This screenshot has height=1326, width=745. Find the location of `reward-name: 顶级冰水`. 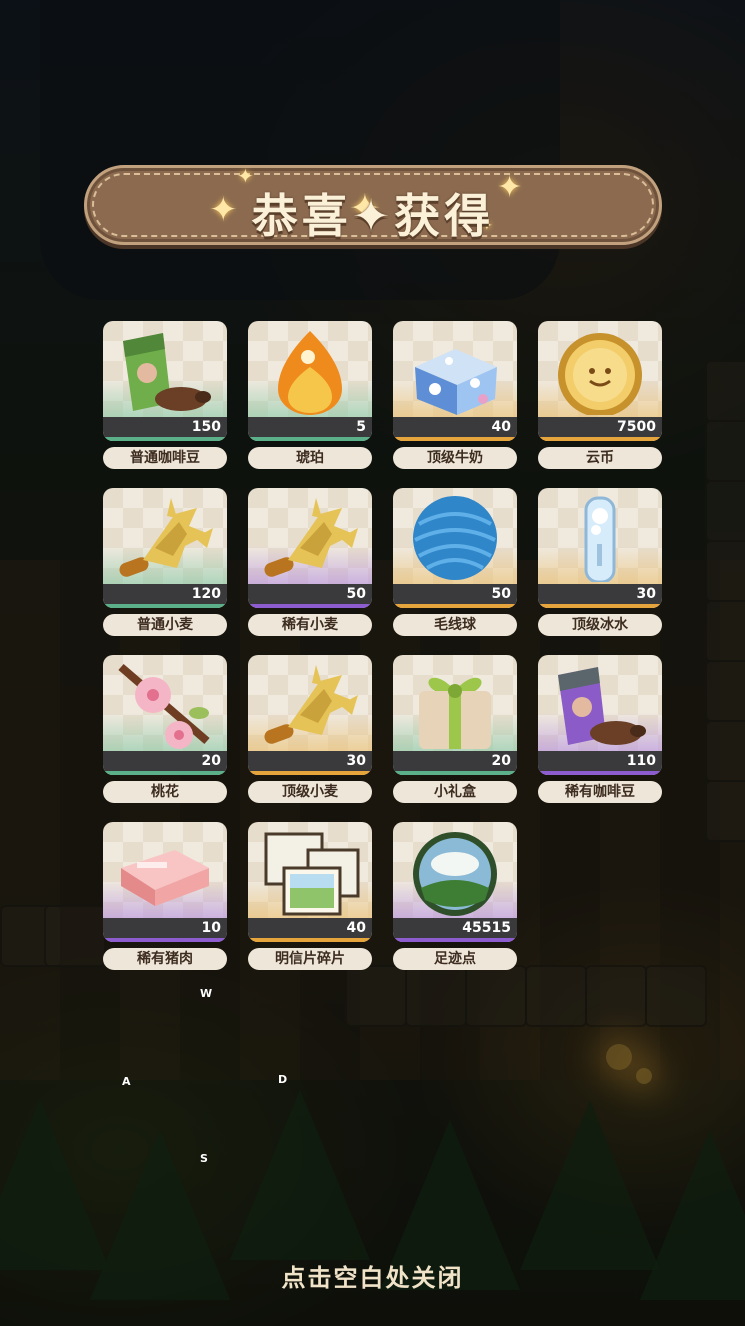

reward-name: 顶级冰水 is located at coordinates (600, 625).